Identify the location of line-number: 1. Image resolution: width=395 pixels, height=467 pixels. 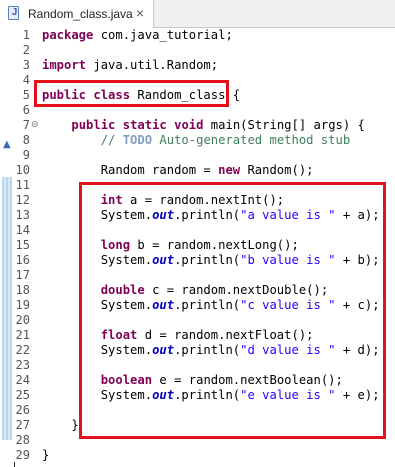
(26, 35).